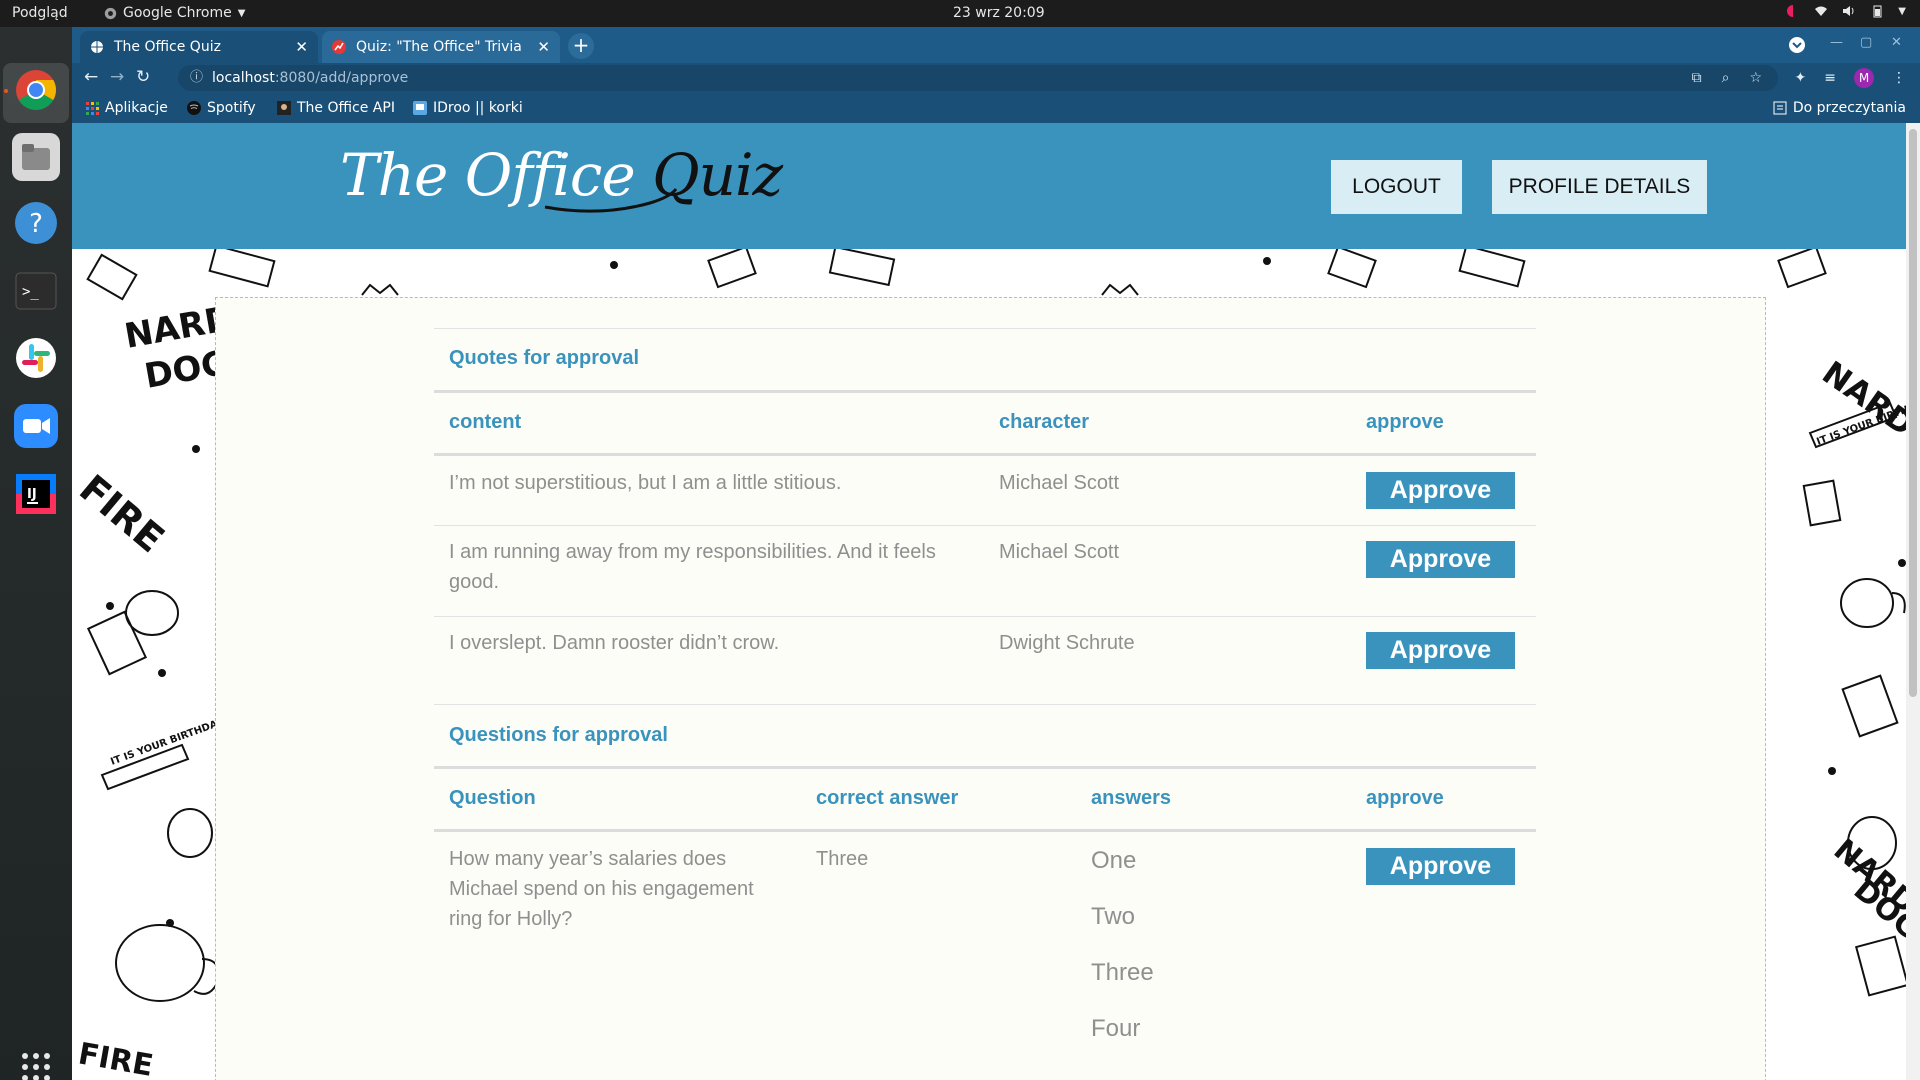 This screenshot has width=1920, height=1080. What do you see at coordinates (284, 108) in the screenshot?
I see `the-office-api-icon` at bounding box center [284, 108].